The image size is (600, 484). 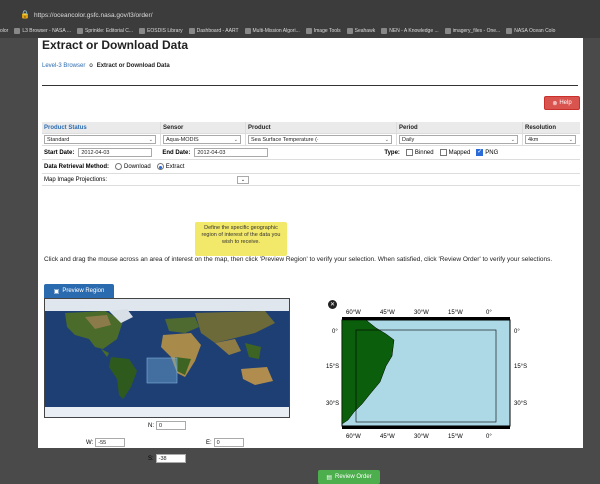 I want to click on review-order-button: ▤ Review Order, so click(x=349, y=477).